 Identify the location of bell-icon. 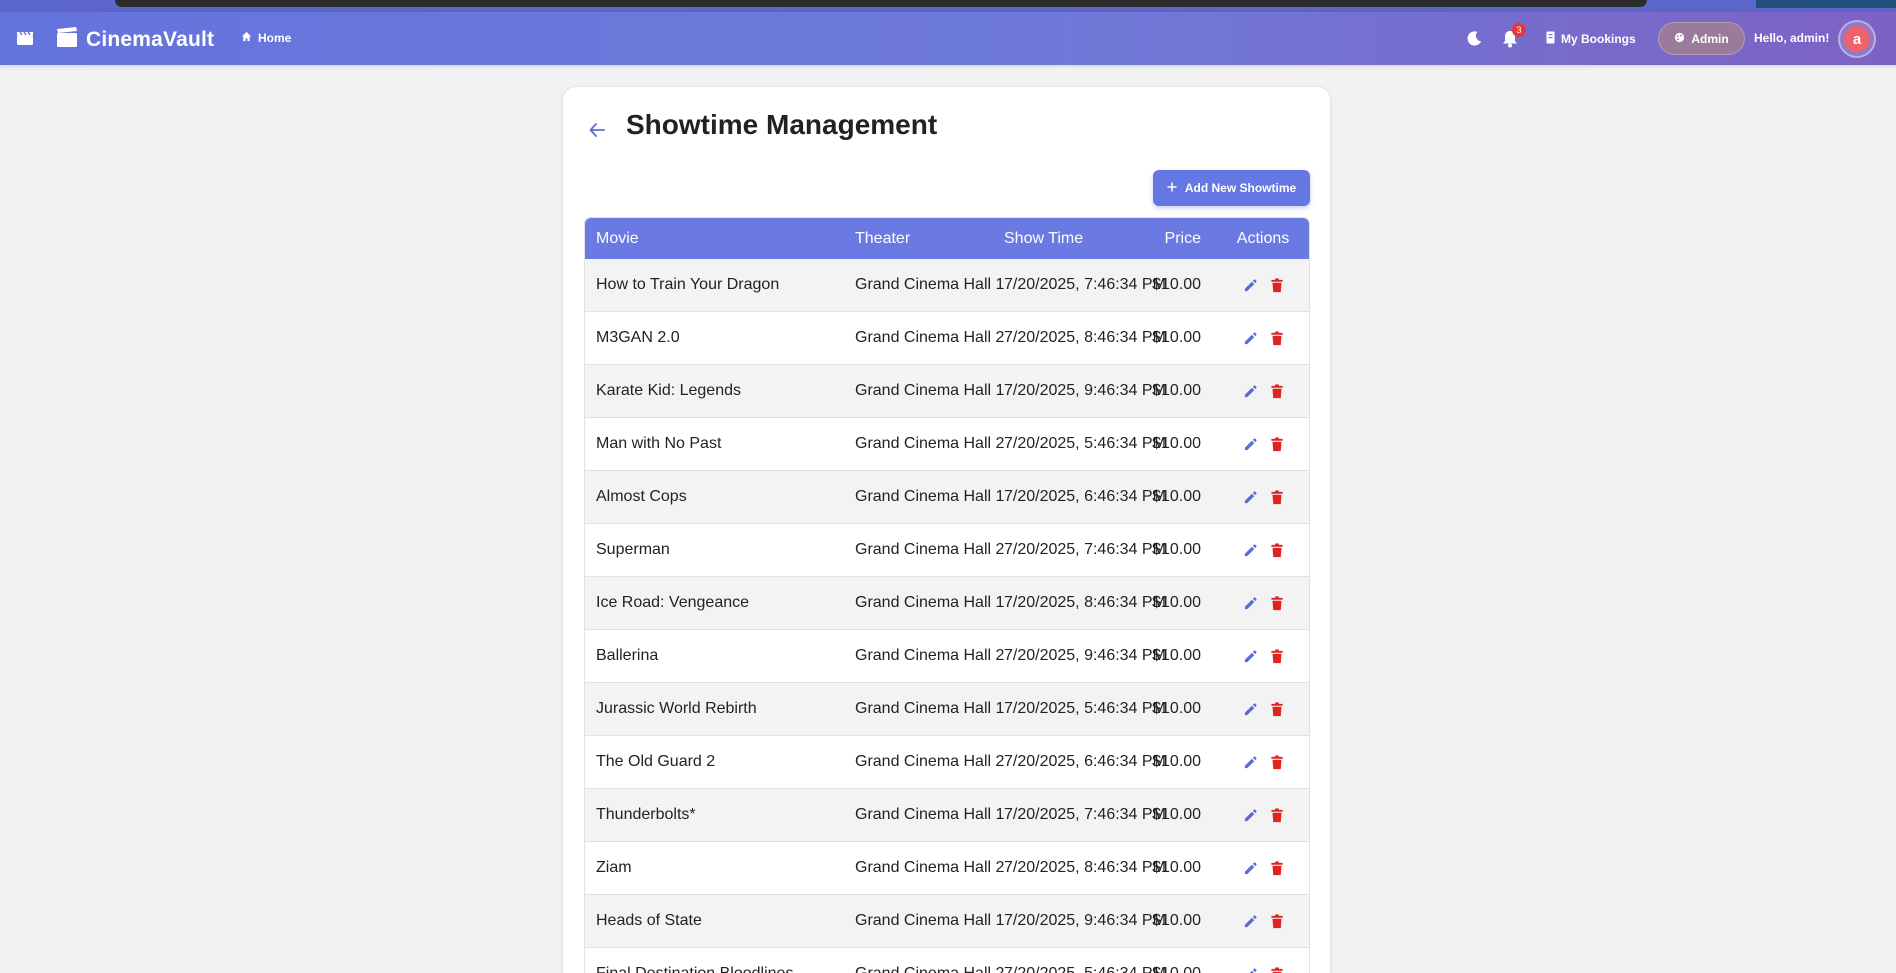
(1510, 41).